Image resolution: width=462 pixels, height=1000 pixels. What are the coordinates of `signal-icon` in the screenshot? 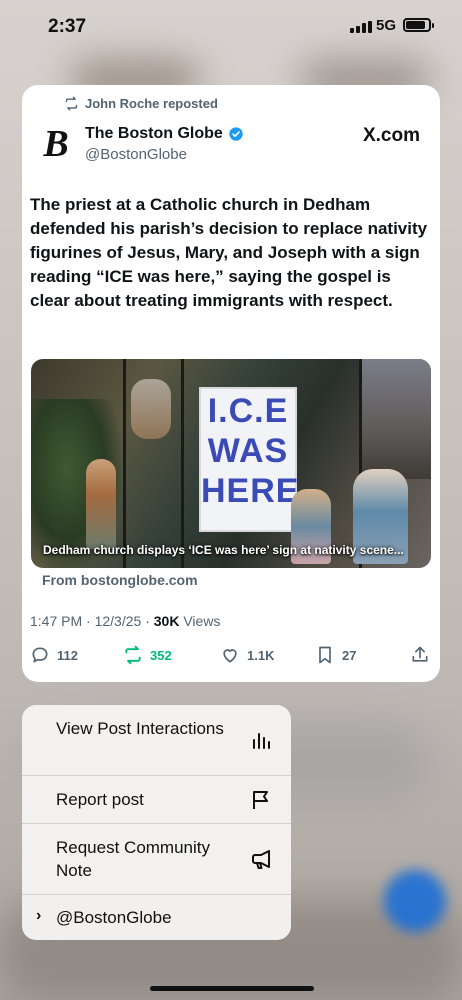 It's located at (361, 27).